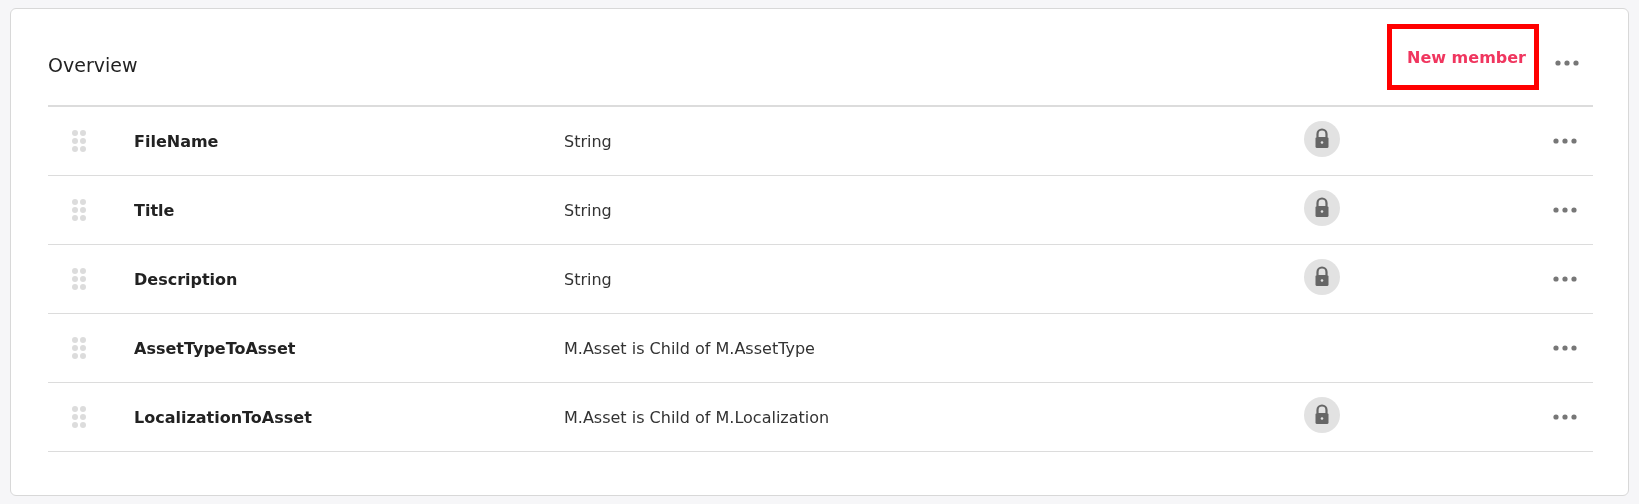  What do you see at coordinates (223, 417) in the screenshot?
I see `member-name: LocalizationToAsset` at bounding box center [223, 417].